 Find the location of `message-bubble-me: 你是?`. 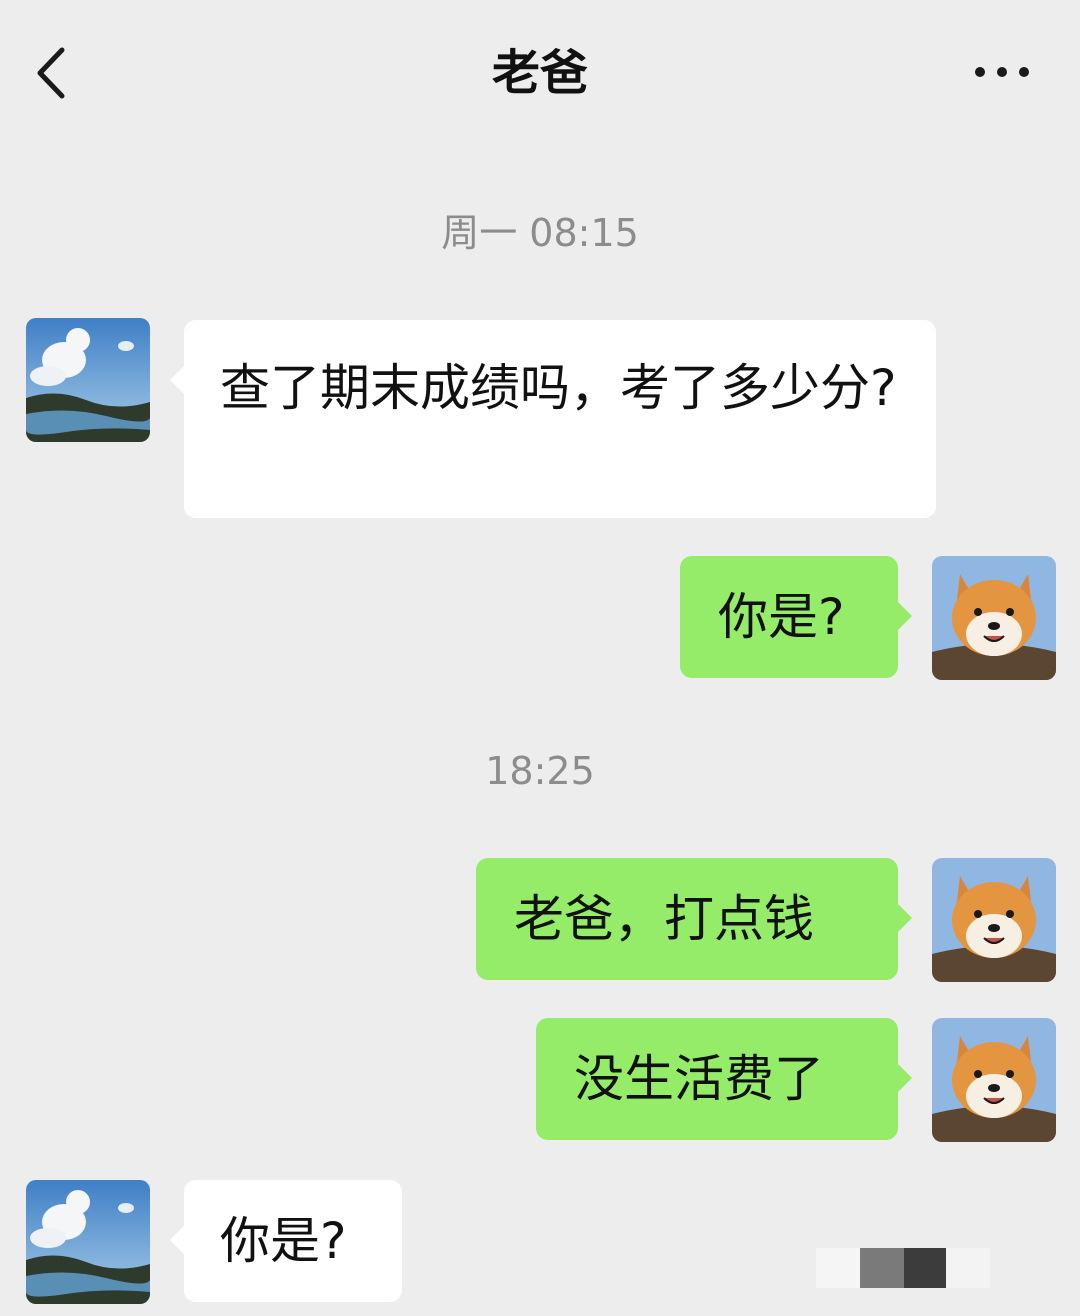

message-bubble-me: 你是? is located at coordinates (796, 617).